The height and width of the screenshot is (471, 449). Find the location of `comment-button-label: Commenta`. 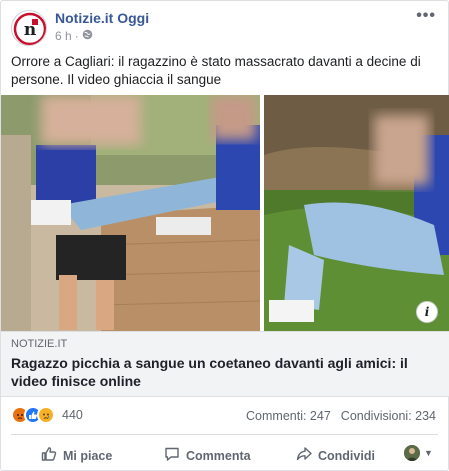

comment-button-label: Commenta is located at coordinates (218, 455).